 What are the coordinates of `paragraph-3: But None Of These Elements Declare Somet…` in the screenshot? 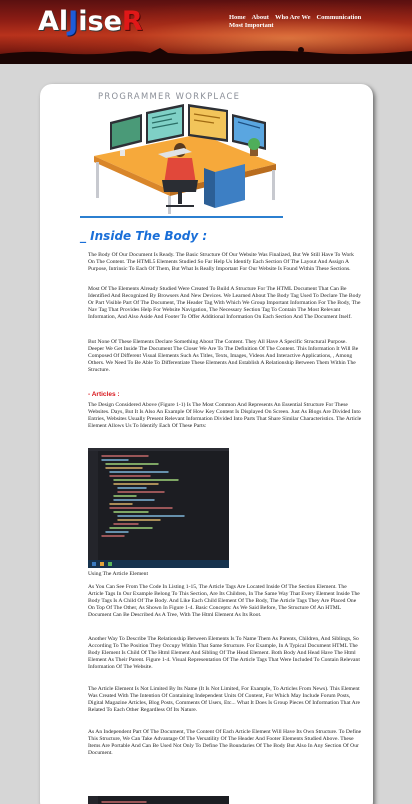 It's located at (223, 356).